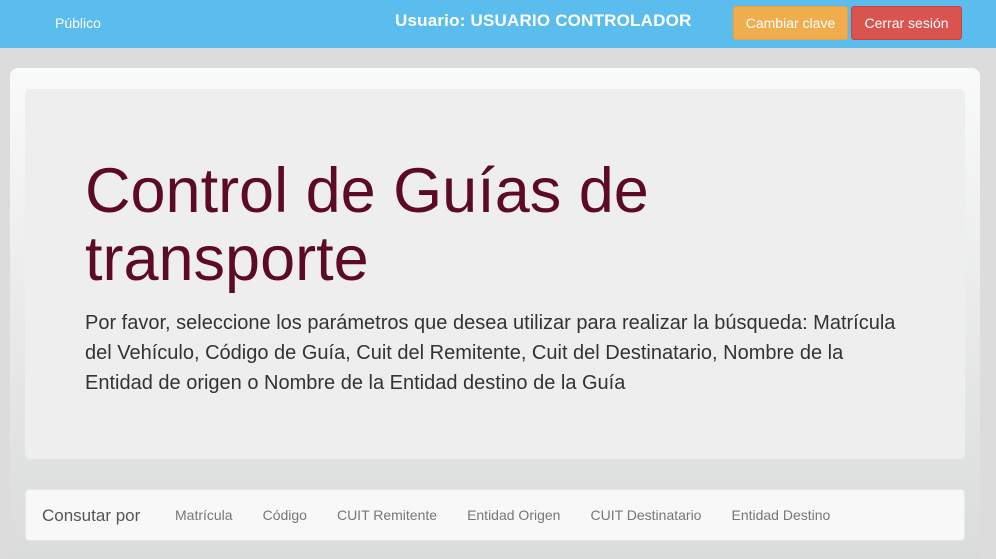  I want to click on search-by-code: Código, so click(285, 515).